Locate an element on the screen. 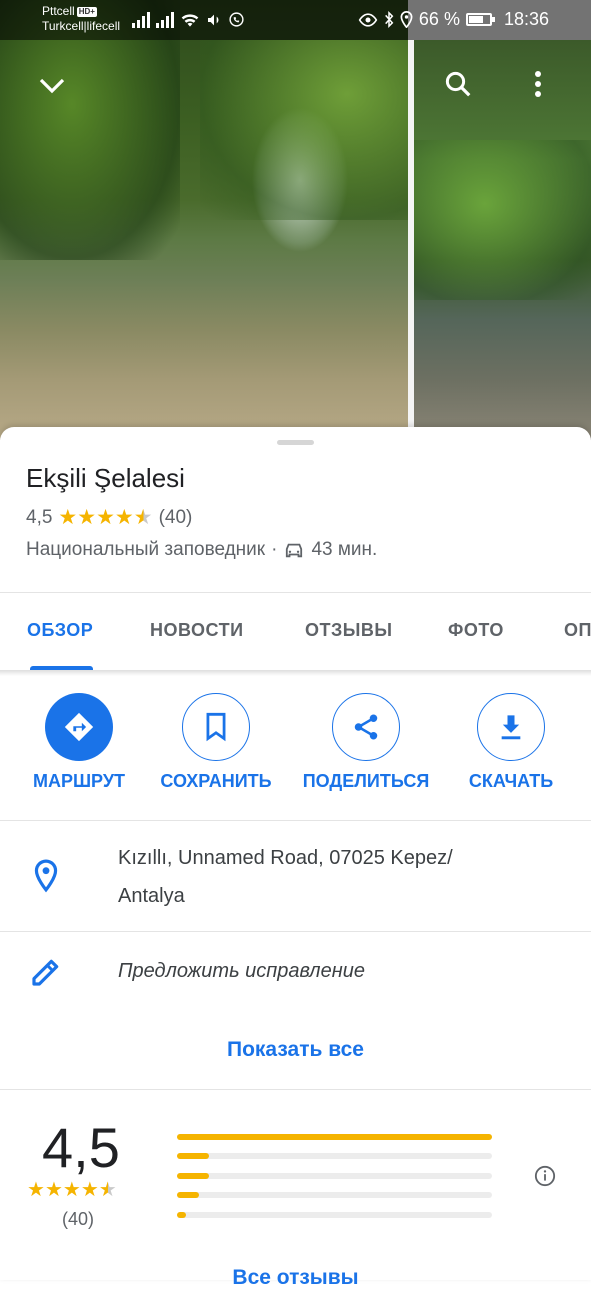 The width and height of the screenshot is (591, 1290). directions-circle is located at coordinates (79, 727).